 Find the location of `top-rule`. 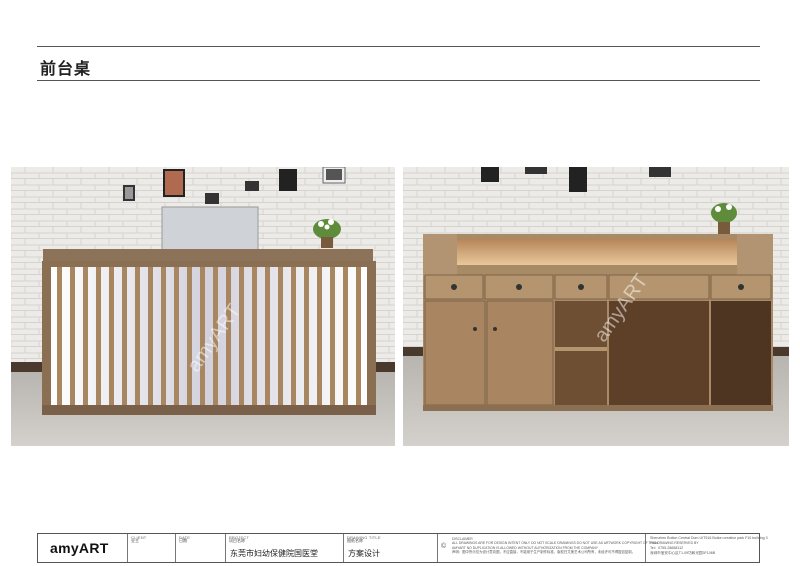

top-rule is located at coordinates (398, 46).